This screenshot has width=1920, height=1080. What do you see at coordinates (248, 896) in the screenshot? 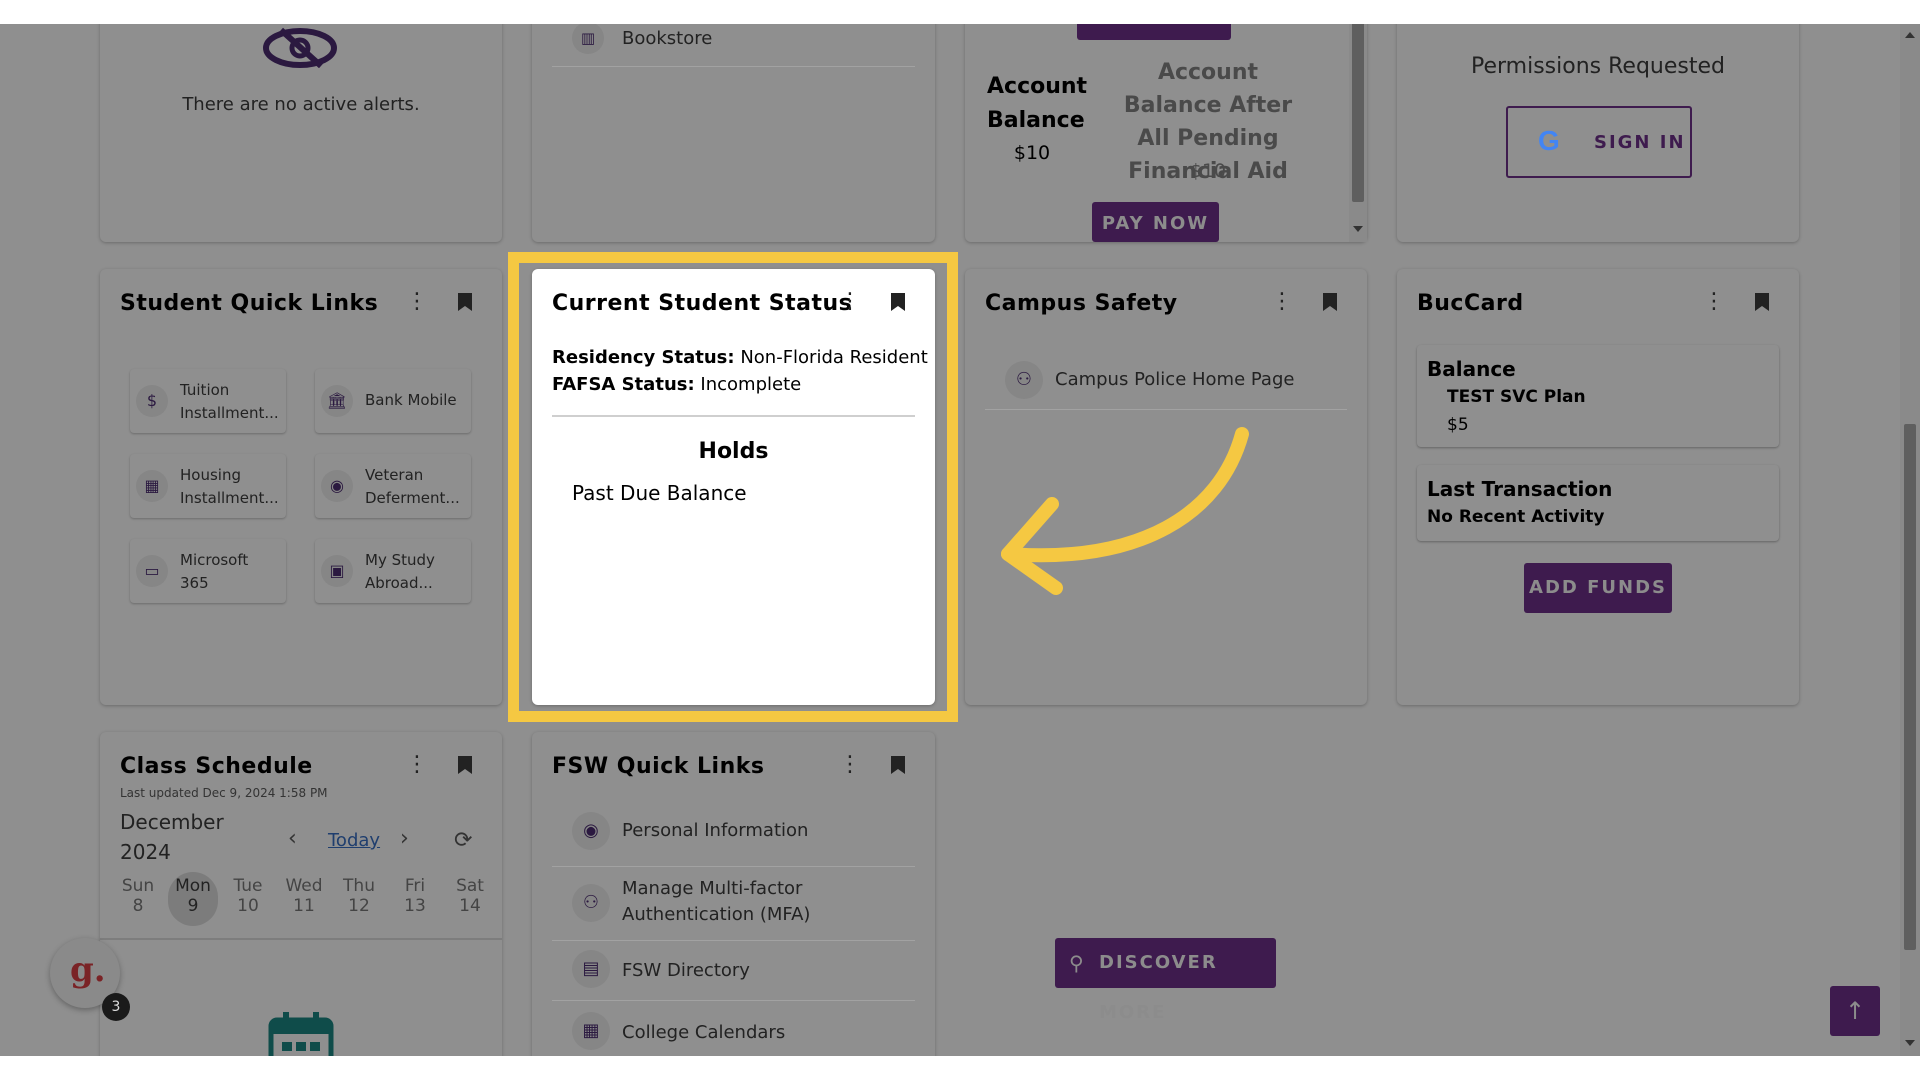
I see `day-tue: Tue 10` at bounding box center [248, 896].